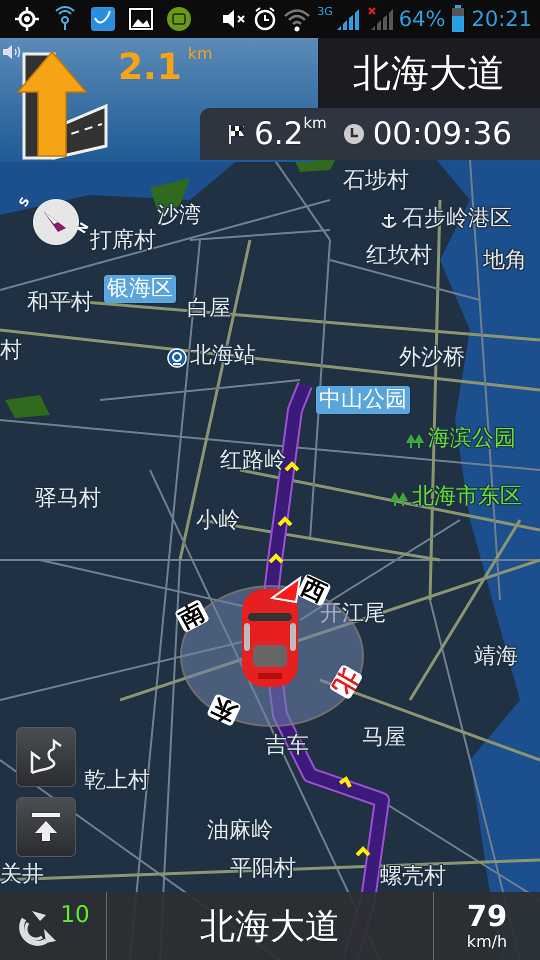 The width and height of the screenshot is (540, 960). What do you see at coordinates (192, 616) in the screenshot?
I see `direction-letter: 南` at bounding box center [192, 616].